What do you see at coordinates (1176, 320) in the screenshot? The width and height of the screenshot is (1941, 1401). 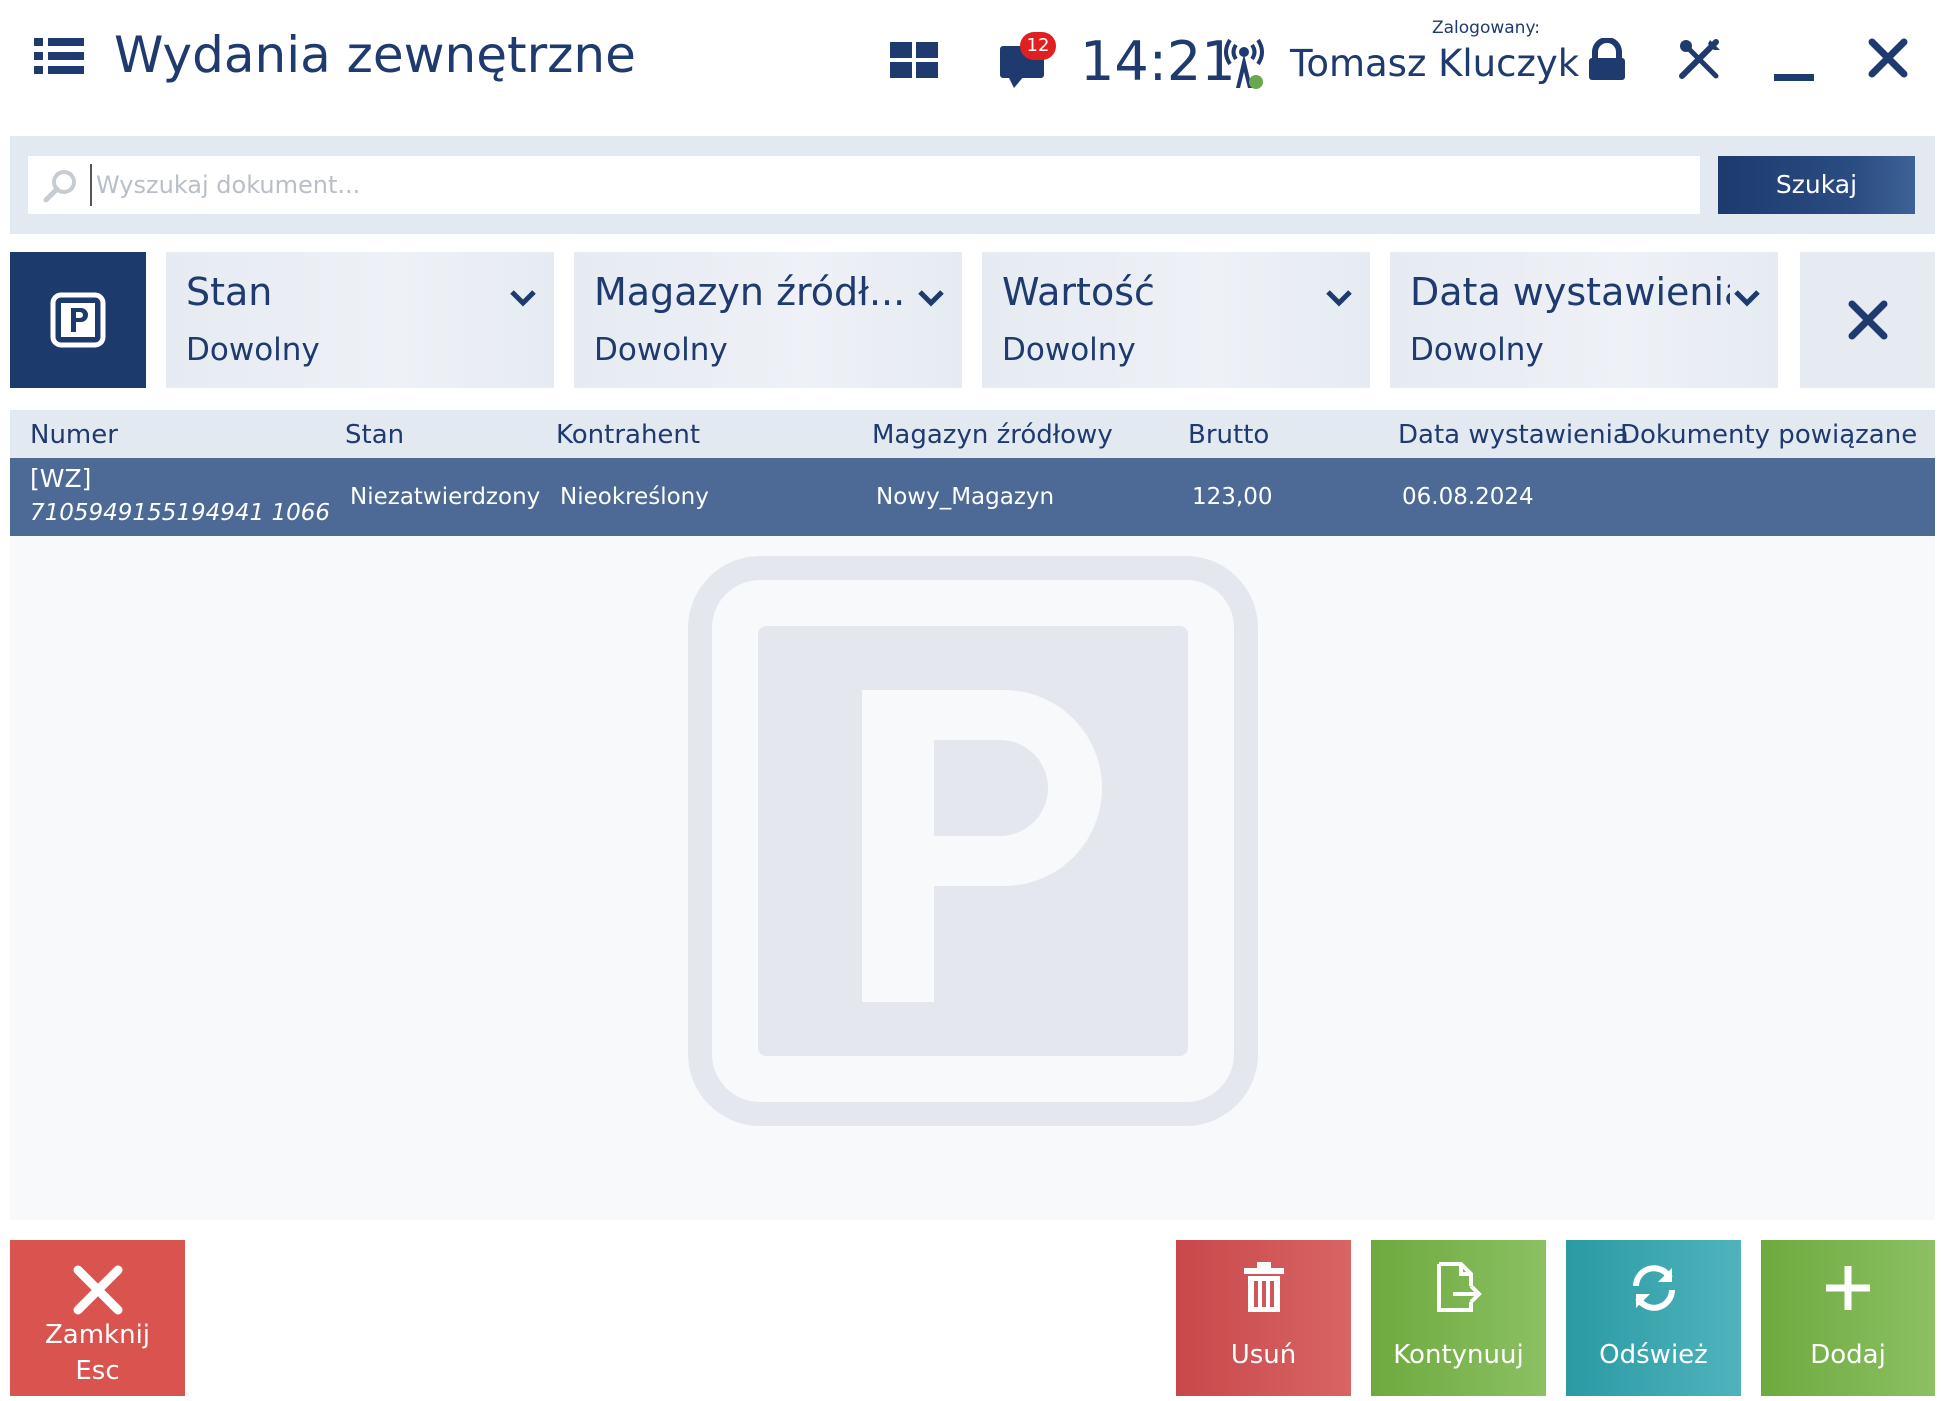 I see `filter-value-amount: Wartość Dowolny` at bounding box center [1176, 320].